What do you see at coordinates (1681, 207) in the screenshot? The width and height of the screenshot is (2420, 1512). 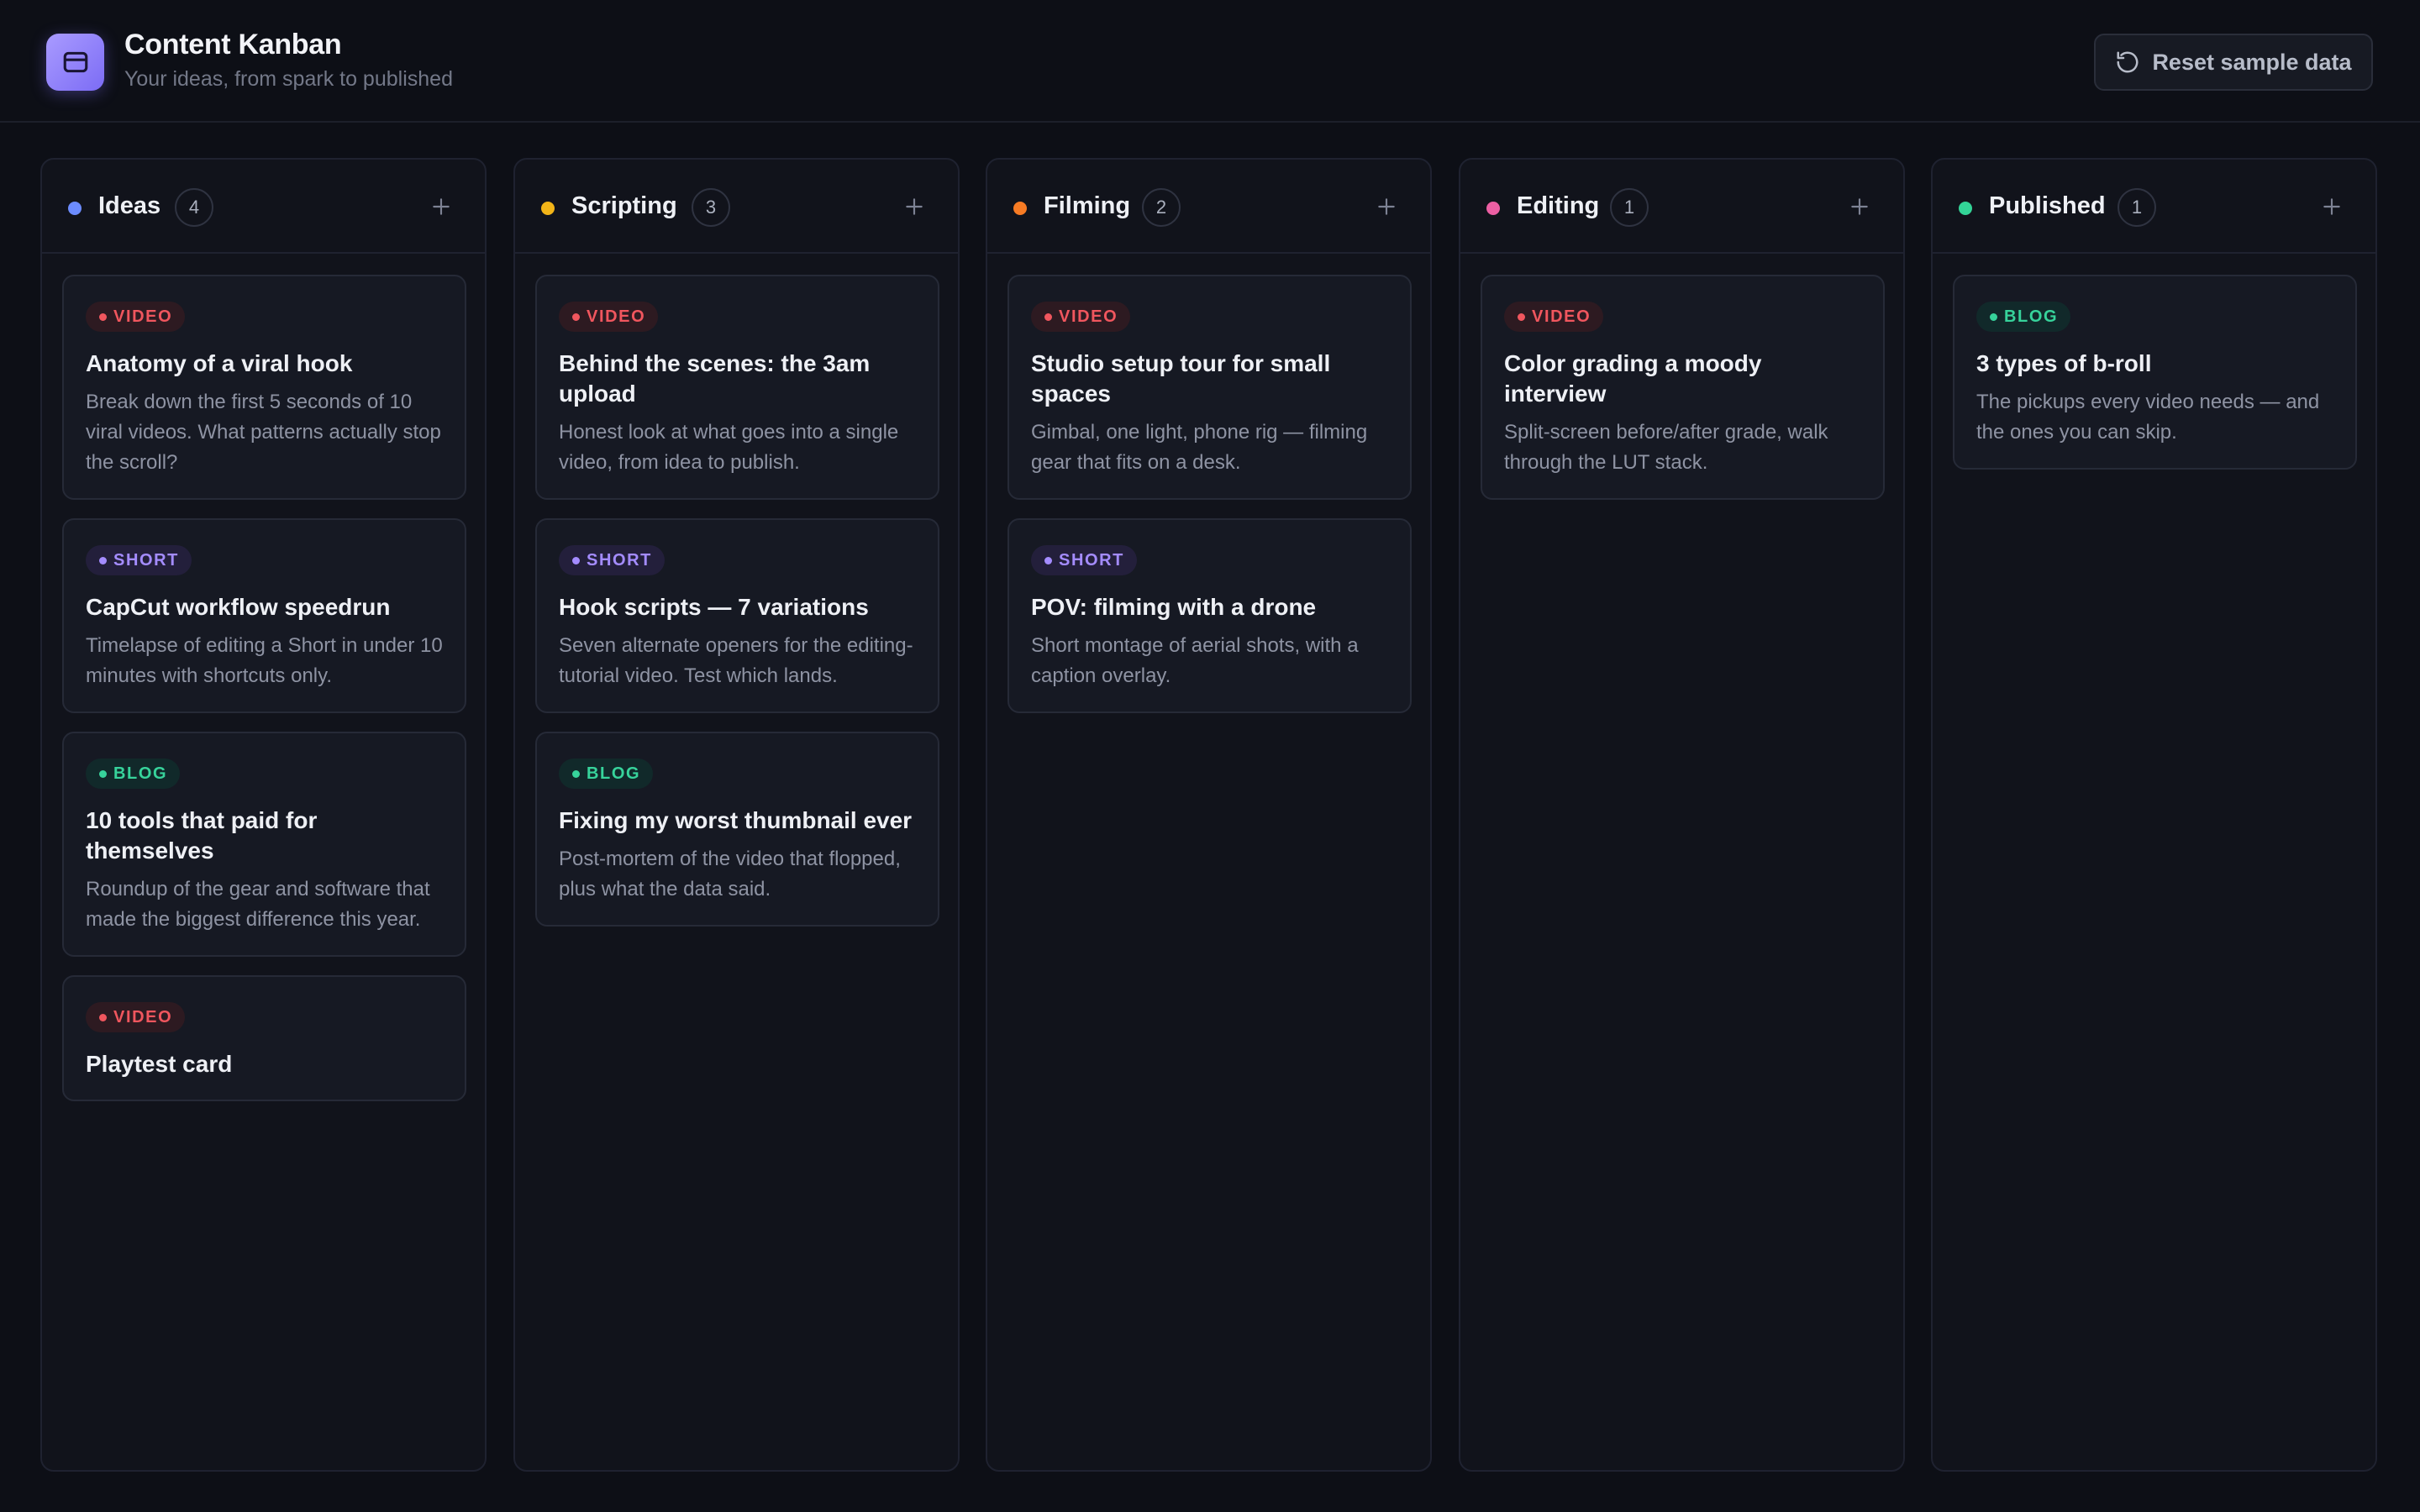 I see `column-header: Editing 1` at bounding box center [1681, 207].